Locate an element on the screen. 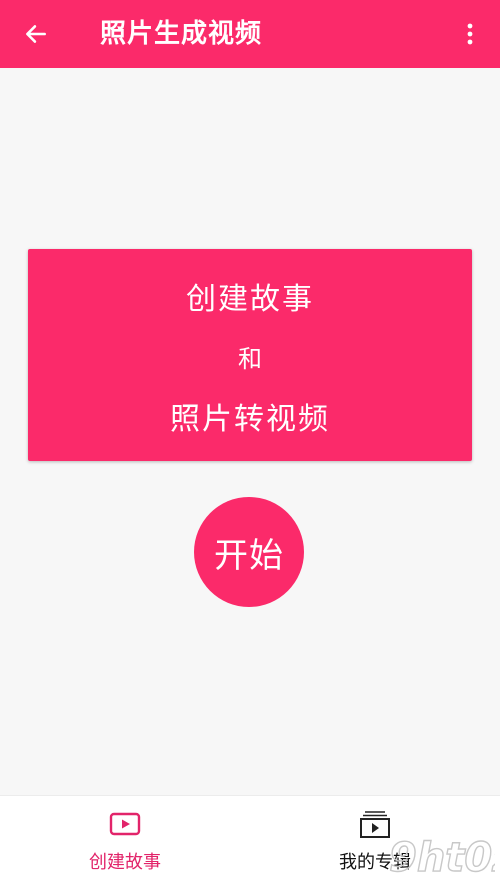 This screenshot has height=889, width=500. album-icon is located at coordinates (375, 824).